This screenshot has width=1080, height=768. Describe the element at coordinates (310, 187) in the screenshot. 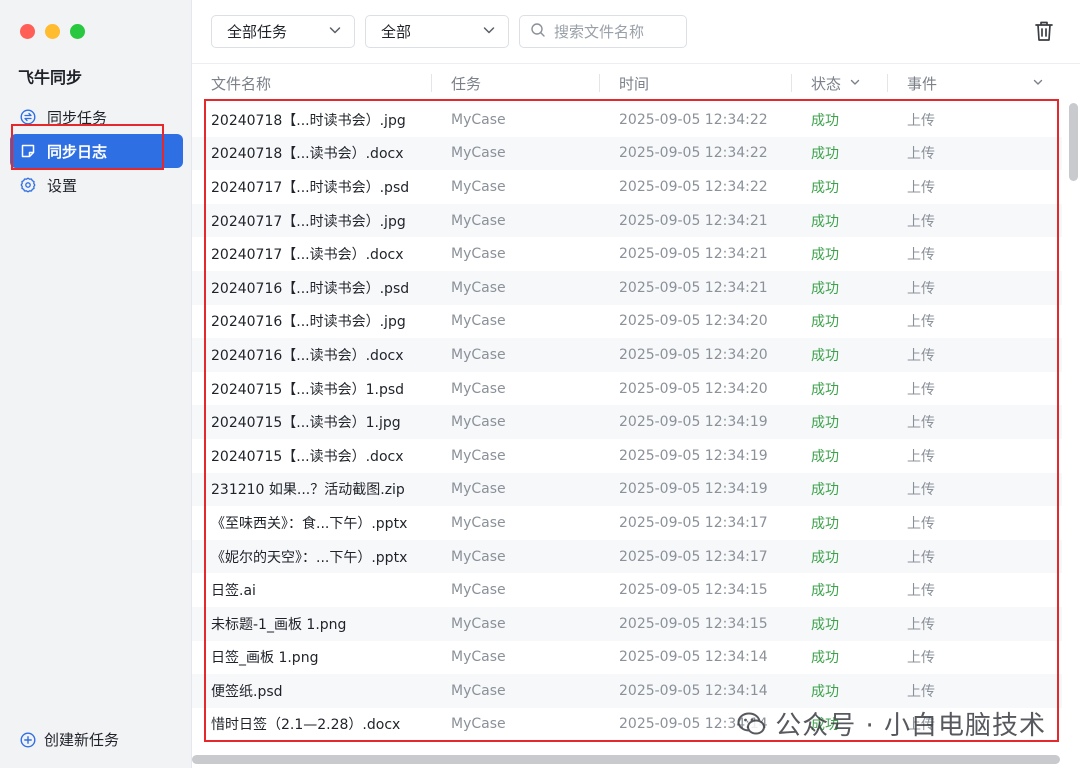

I see `cell-filename: 20240717【...时读书会）.psd` at that location.